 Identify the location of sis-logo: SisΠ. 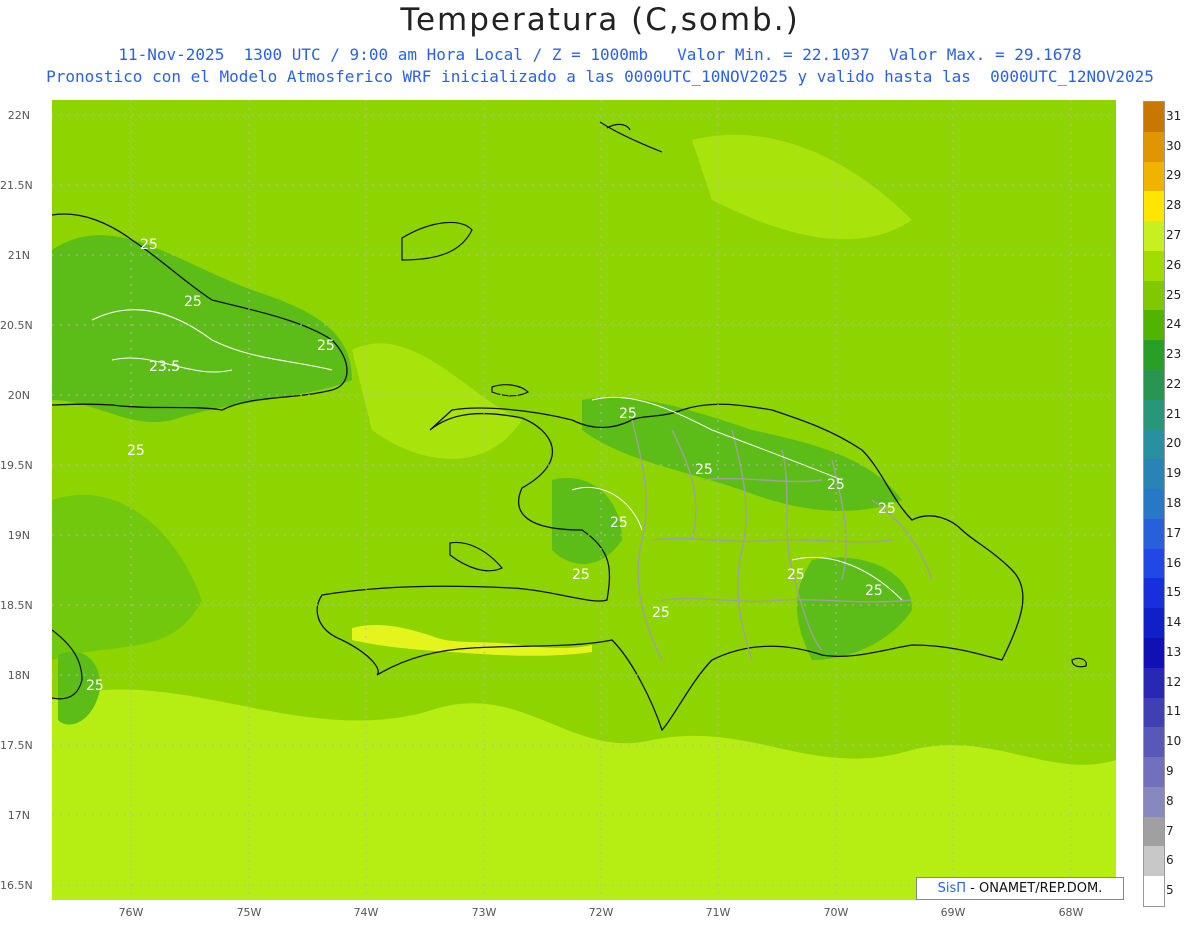
(952, 888).